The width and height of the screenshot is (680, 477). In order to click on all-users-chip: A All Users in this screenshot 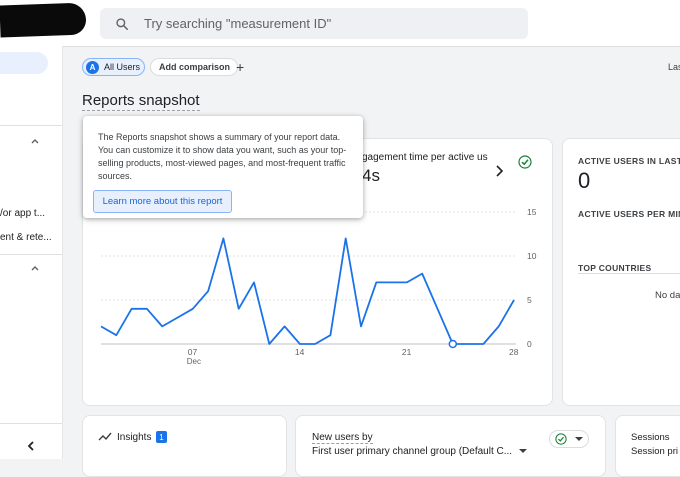, I will do `click(113, 67)`.